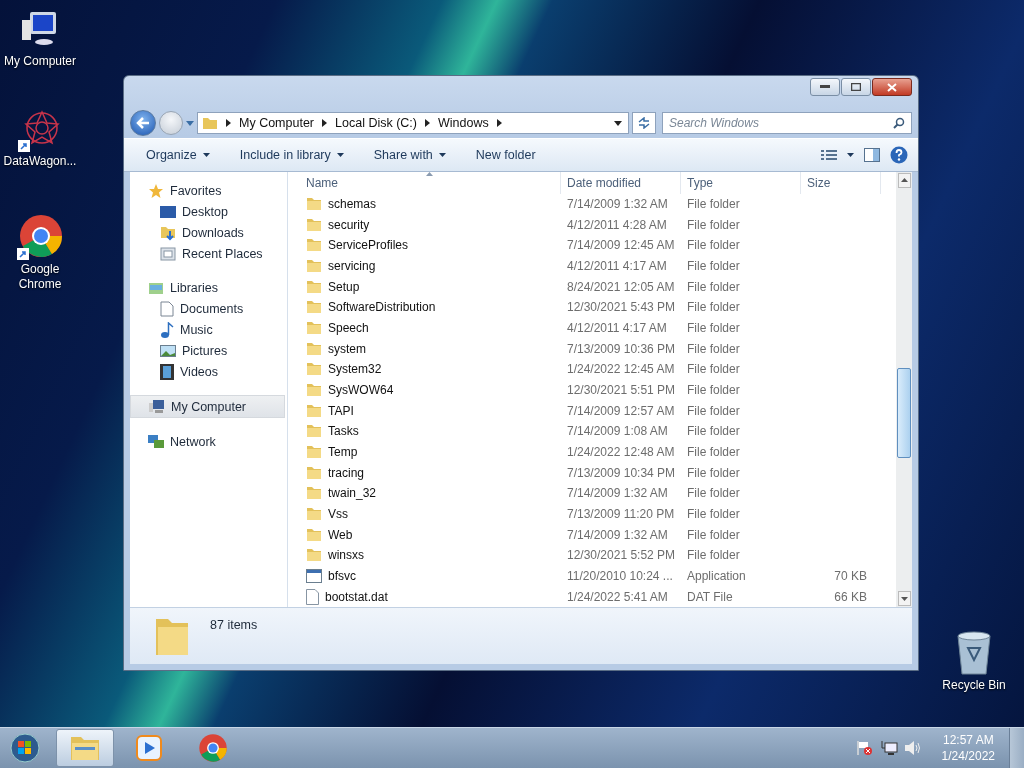  What do you see at coordinates (856, 87) in the screenshot?
I see `maximize-button` at bounding box center [856, 87].